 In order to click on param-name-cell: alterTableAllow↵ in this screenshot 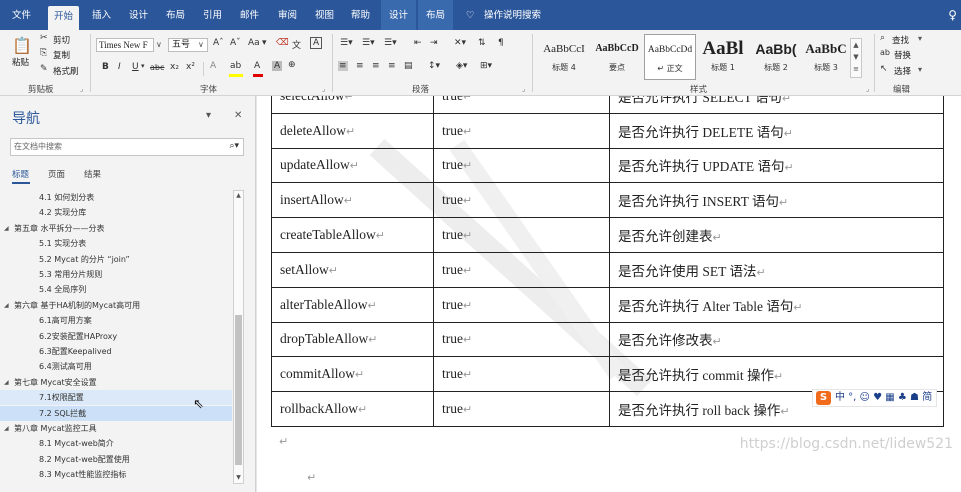, I will do `click(352, 304)`.